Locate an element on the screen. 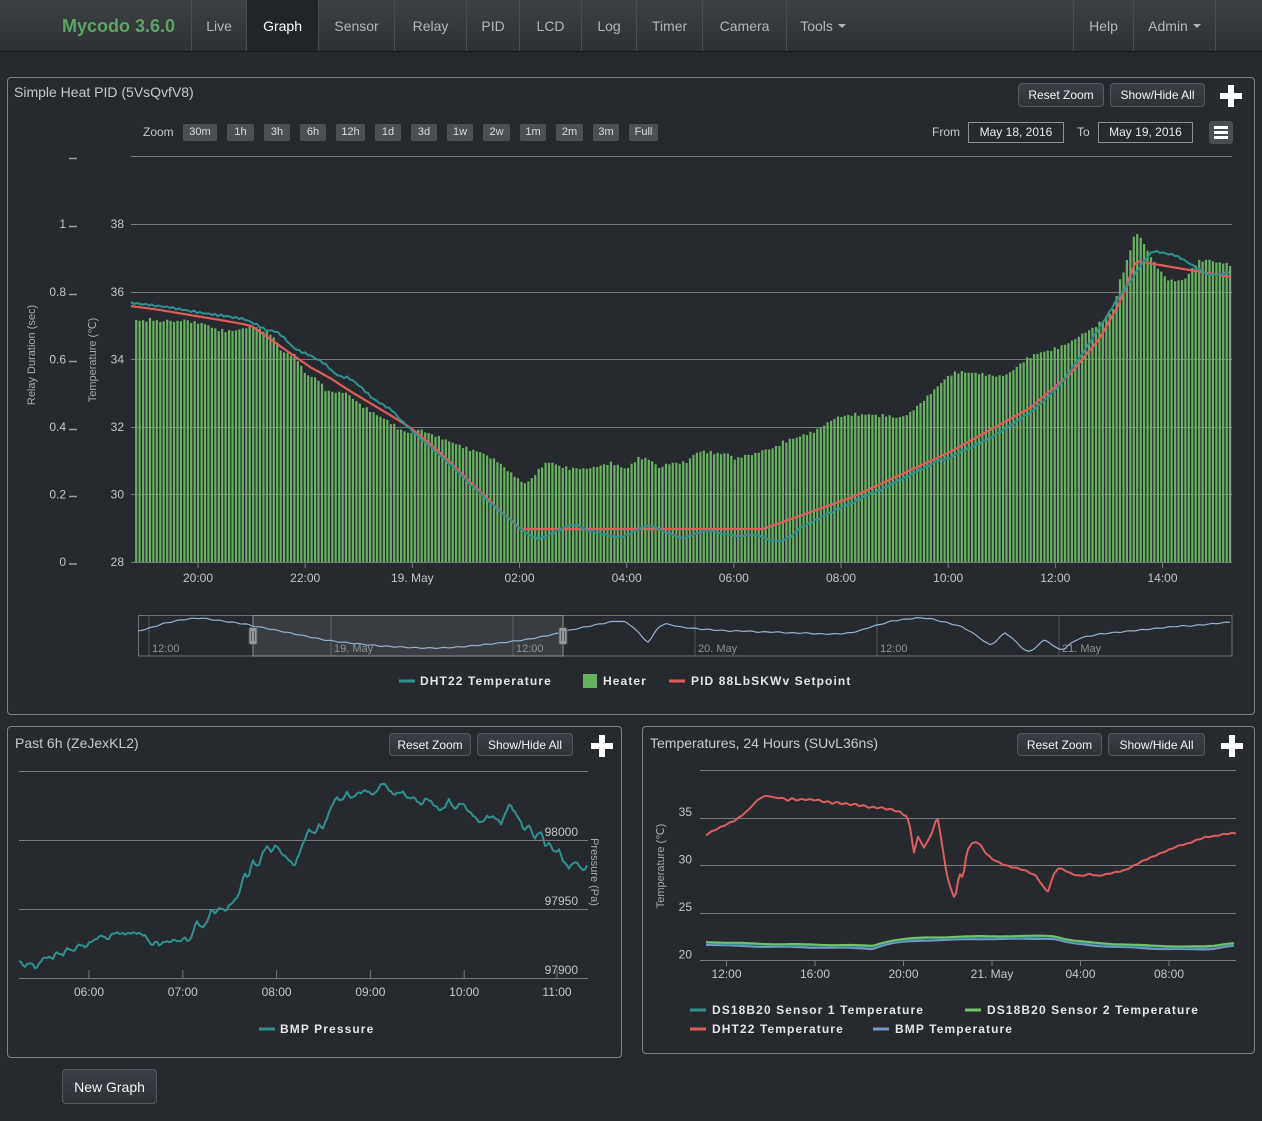 Image resolution: width=1262 pixels, height=1121 pixels. svg-text: 09:00 is located at coordinates (370, 992).